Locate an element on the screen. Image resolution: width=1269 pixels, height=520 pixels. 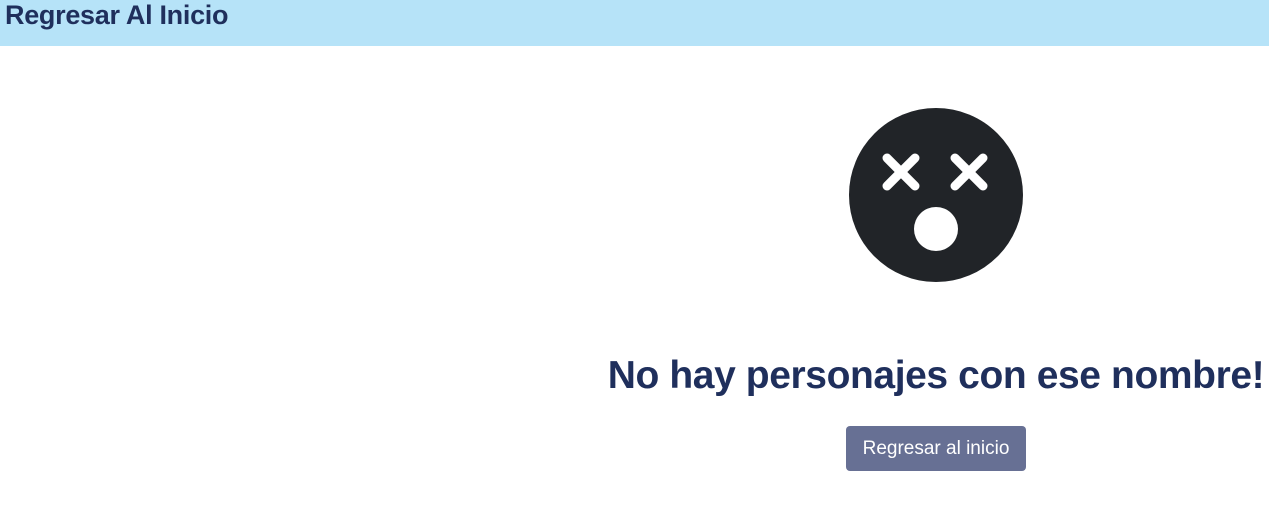
home-link: Regresar Al Inicio is located at coordinates (116, 15).